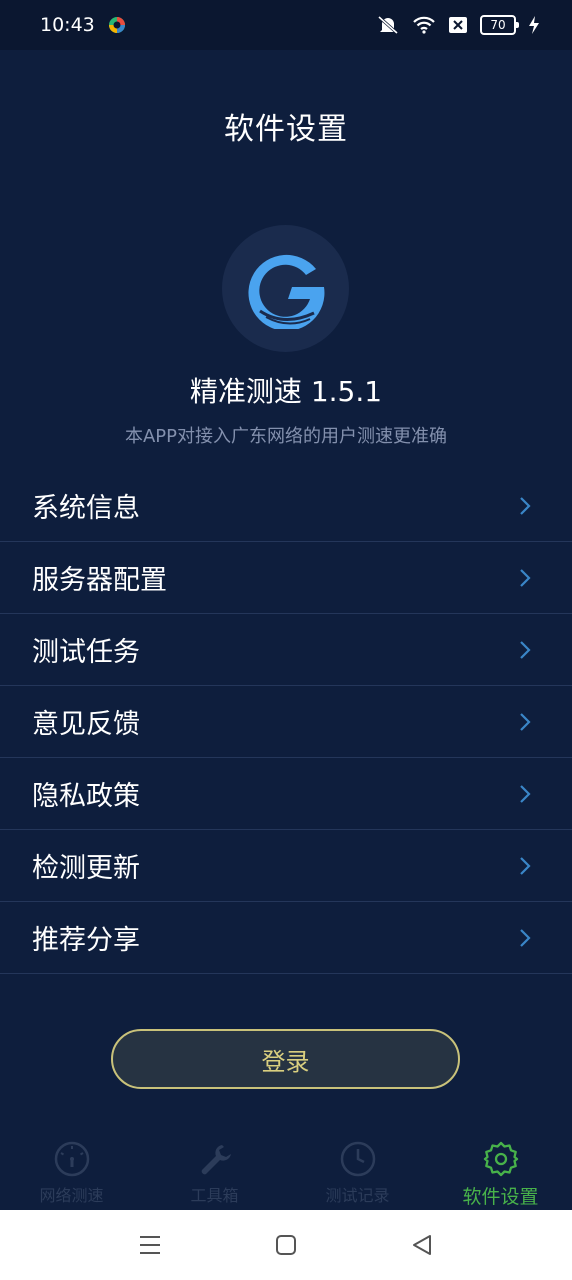 The height and width of the screenshot is (1280, 572). Describe the element at coordinates (99, 580) in the screenshot. I see `menu-item-label: 服务器配置` at that location.